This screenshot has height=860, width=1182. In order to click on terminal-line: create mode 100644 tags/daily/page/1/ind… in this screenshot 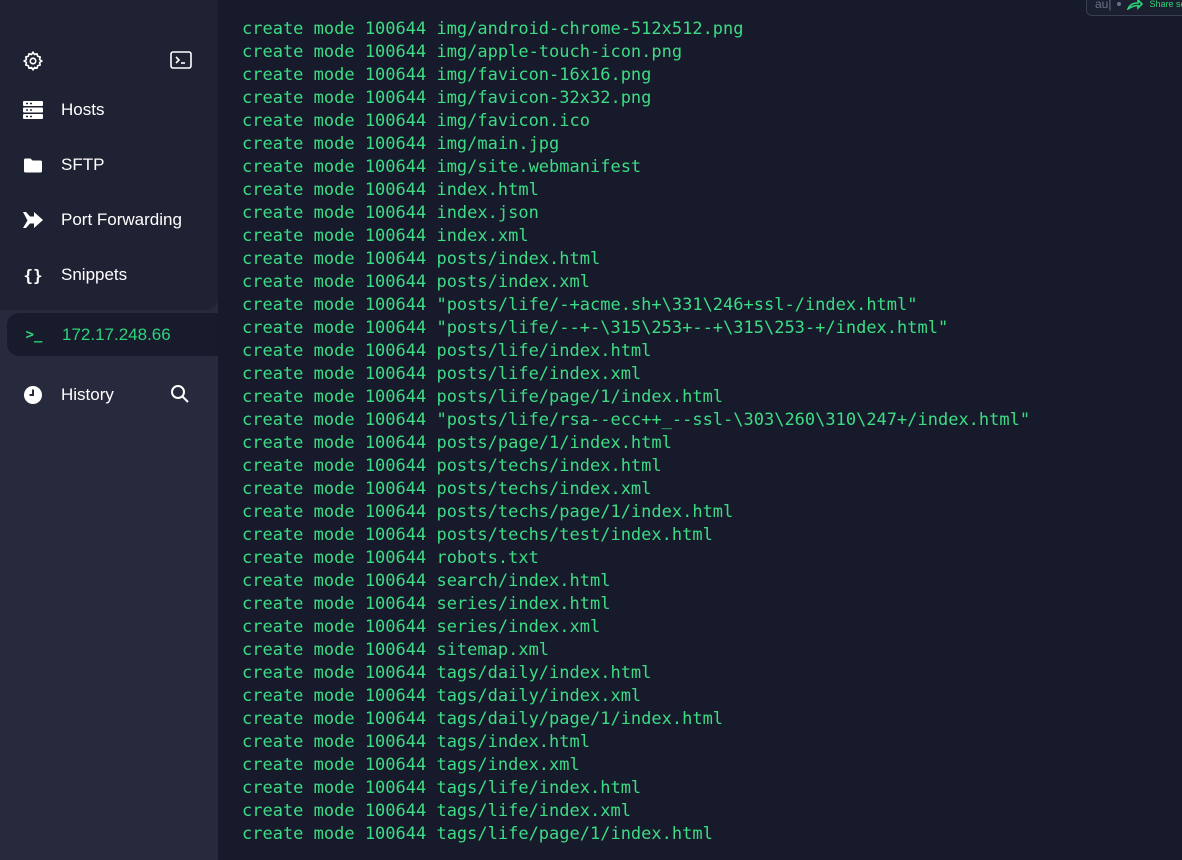, I will do `click(483, 719)`.